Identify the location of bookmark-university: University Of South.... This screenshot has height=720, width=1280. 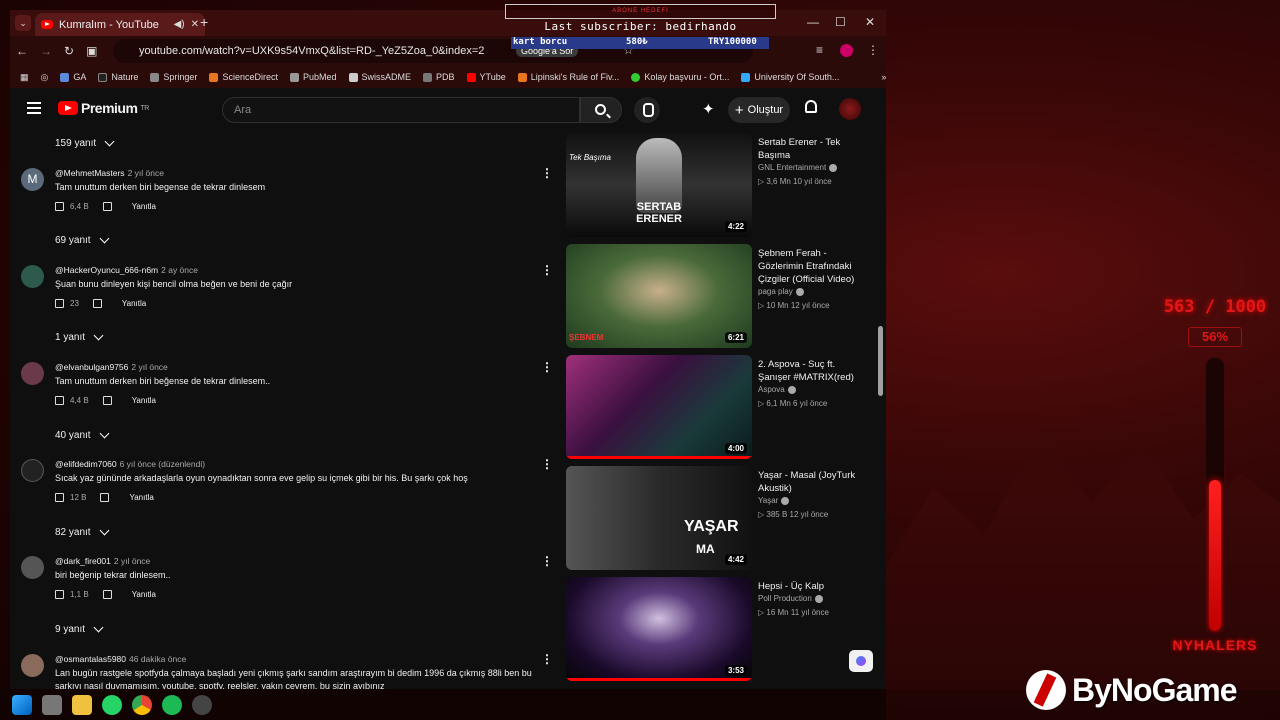
(790, 77).